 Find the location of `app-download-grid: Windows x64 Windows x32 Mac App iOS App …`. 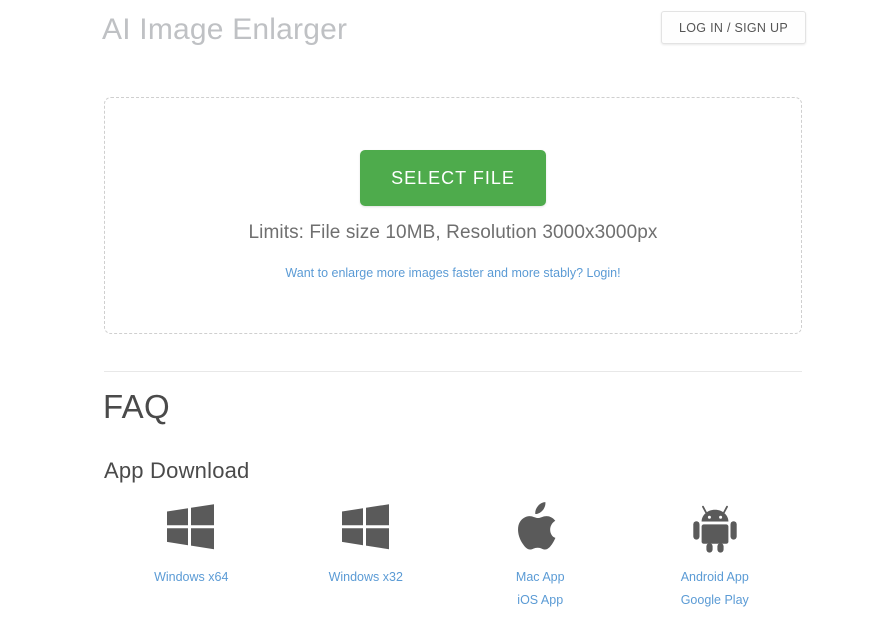

app-download-grid: Windows x64 Windows x32 Mac App iOS App … is located at coordinates (453, 555).